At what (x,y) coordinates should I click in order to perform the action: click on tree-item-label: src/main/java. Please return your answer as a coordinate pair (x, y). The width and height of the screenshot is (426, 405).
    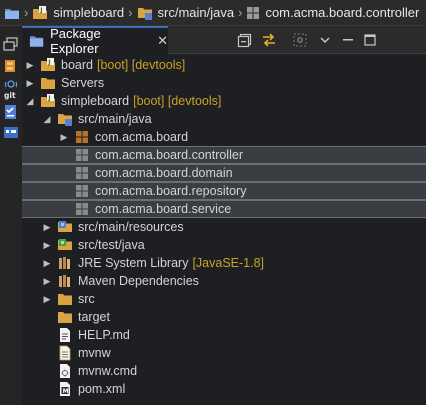
    Looking at the image, I should click on (115, 119).